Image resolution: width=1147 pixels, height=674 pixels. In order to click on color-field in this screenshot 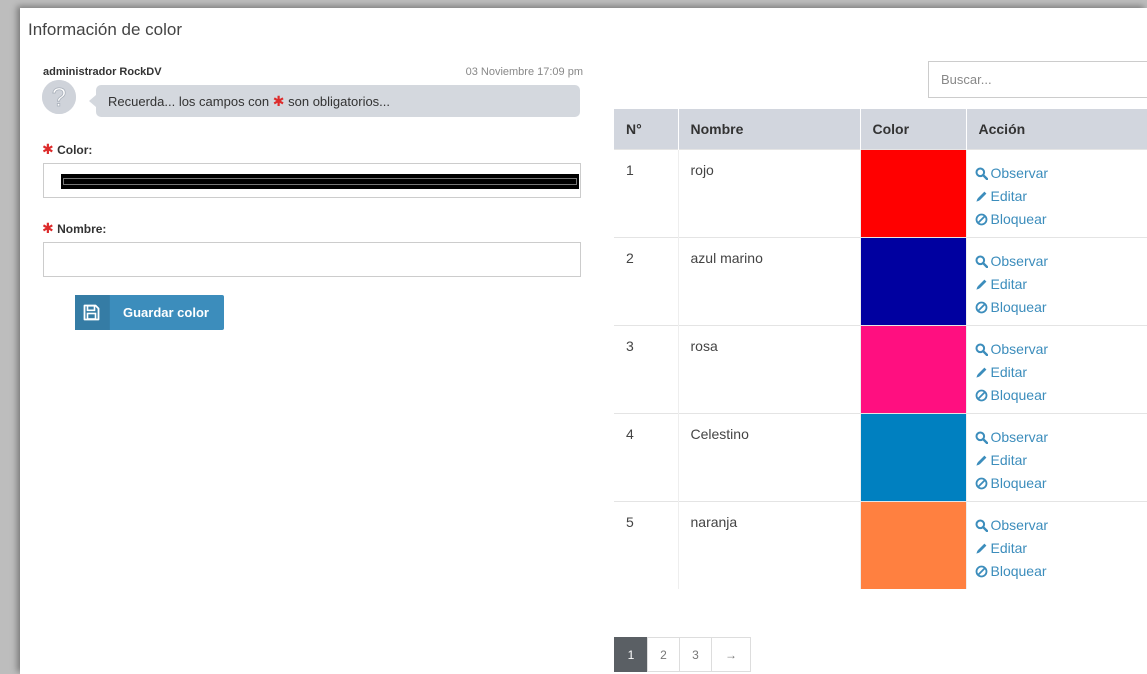, I will do `click(312, 180)`.